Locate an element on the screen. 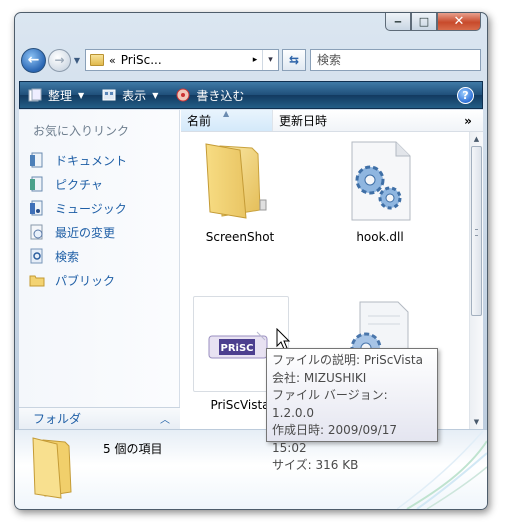  favorite-music: ミュージック is located at coordinates (78, 208).